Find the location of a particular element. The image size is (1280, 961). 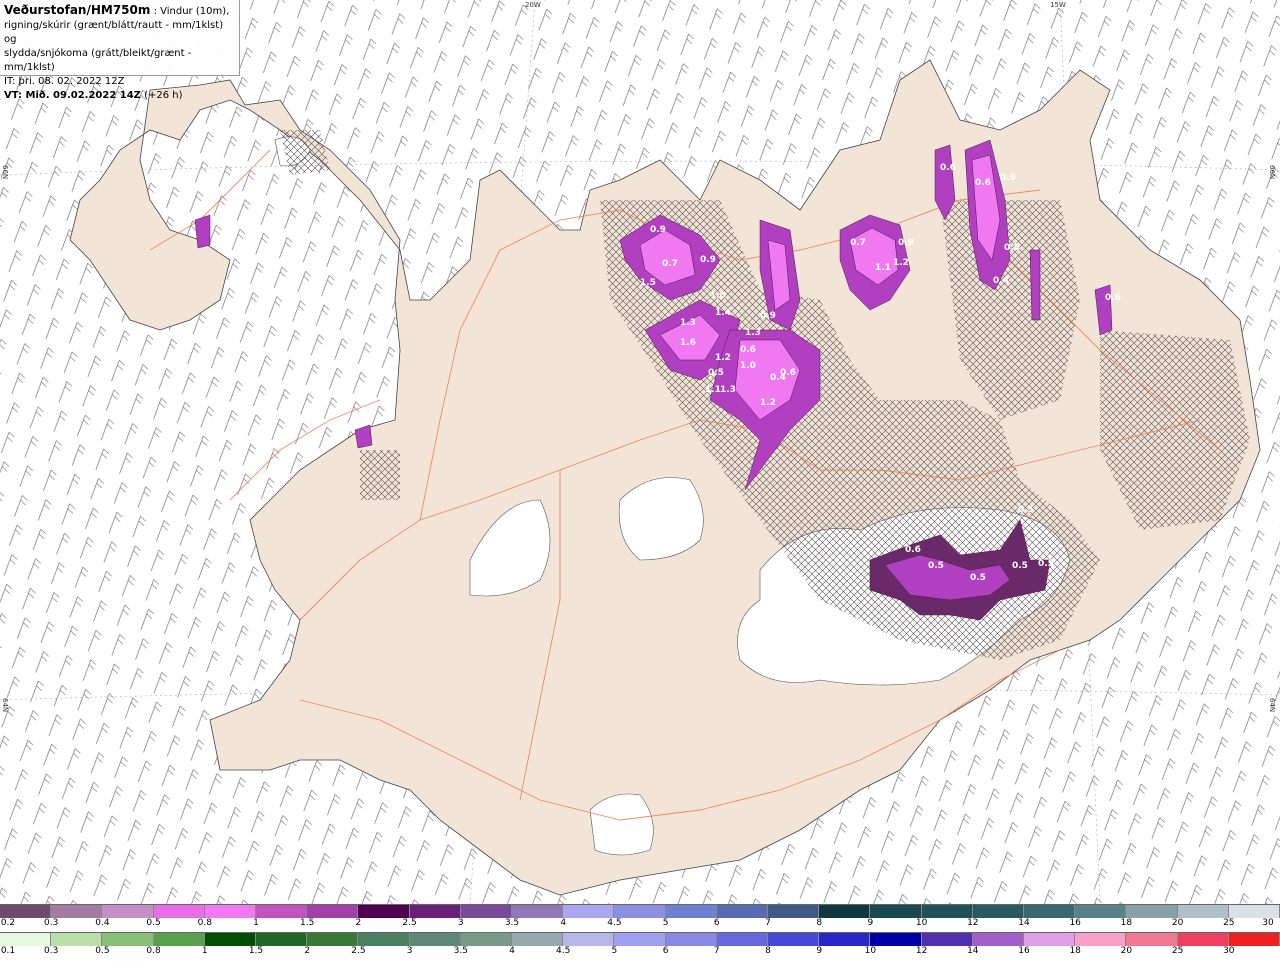

legend-label: 9 is located at coordinates (870, 923).